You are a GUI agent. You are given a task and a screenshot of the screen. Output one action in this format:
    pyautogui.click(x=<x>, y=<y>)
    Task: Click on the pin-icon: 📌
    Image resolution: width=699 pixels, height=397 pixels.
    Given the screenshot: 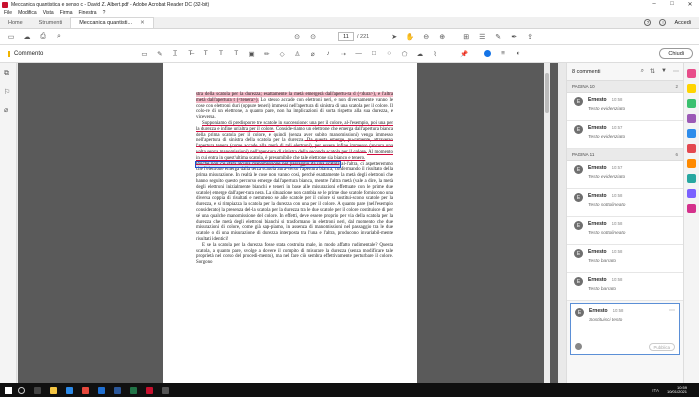 What is the action you would take?
    pyautogui.click(x=464, y=53)
    